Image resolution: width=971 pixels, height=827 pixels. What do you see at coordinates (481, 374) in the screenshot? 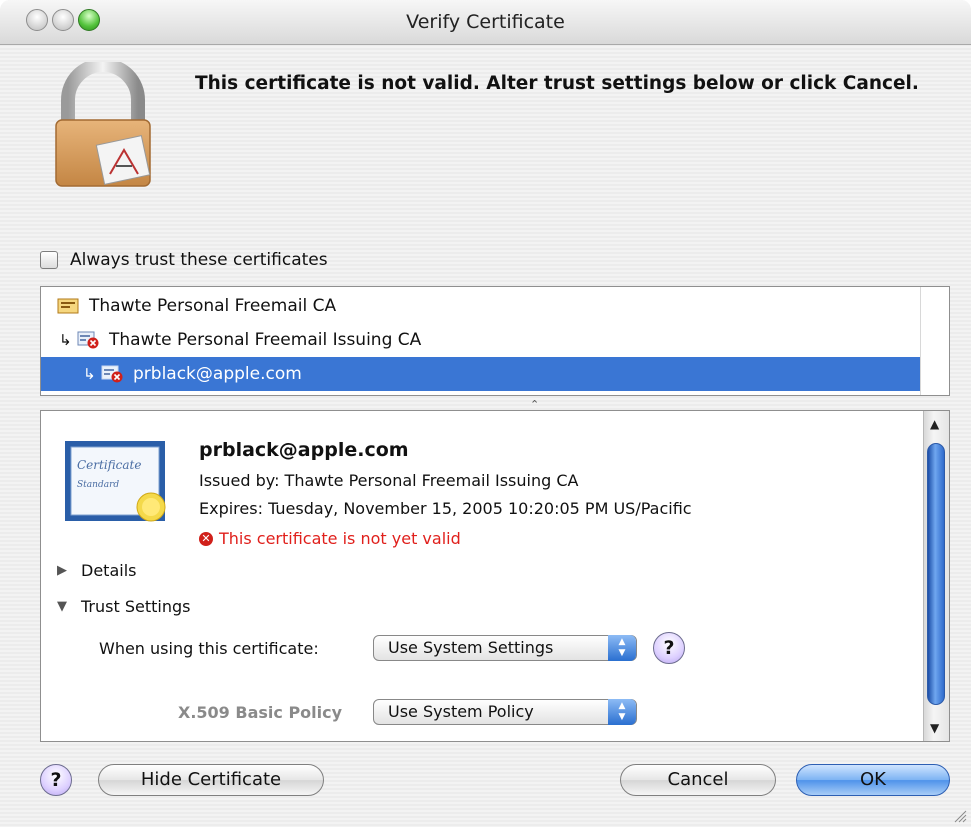
I see `chain-item-leaf: ↳ prblack@apple.com` at bounding box center [481, 374].